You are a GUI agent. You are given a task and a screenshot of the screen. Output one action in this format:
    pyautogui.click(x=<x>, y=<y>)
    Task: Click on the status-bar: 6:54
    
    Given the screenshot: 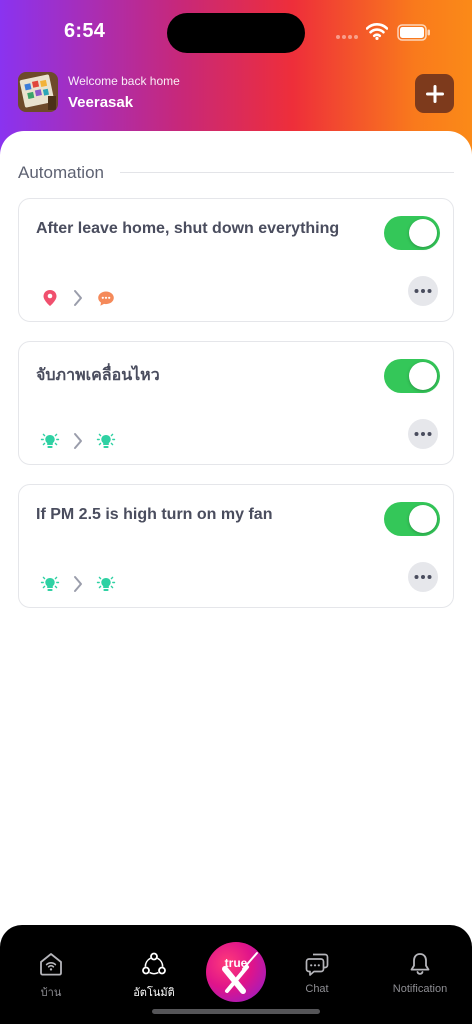 What is the action you would take?
    pyautogui.click(x=236, y=32)
    